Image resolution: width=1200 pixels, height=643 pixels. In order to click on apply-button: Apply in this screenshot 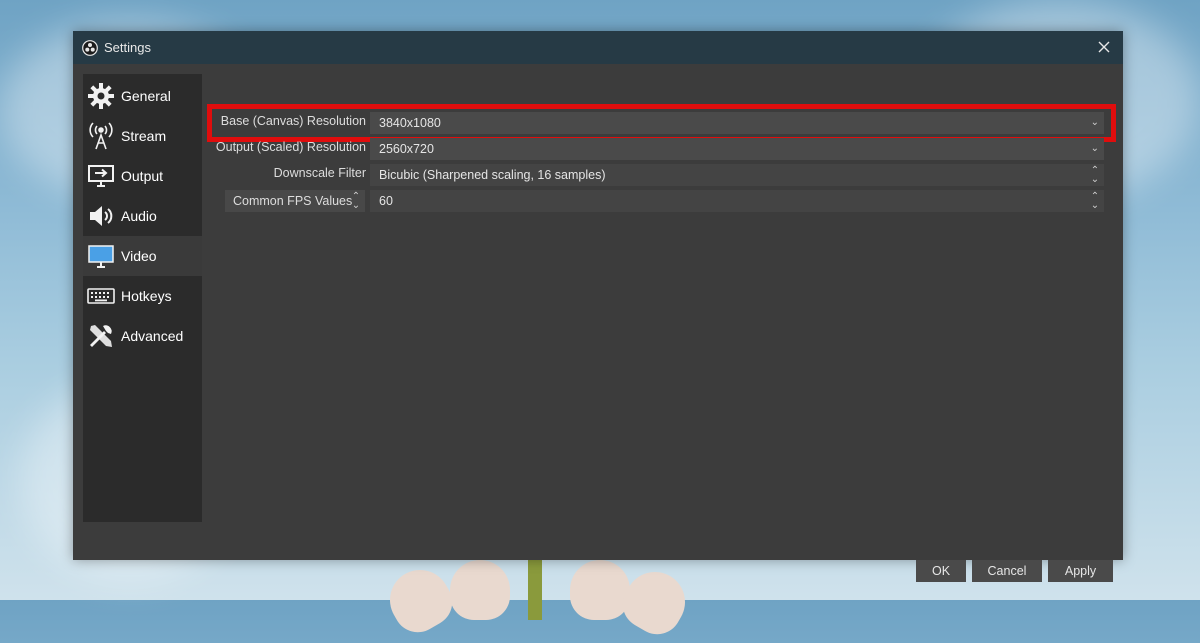, I will do `click(1080, 571)`.